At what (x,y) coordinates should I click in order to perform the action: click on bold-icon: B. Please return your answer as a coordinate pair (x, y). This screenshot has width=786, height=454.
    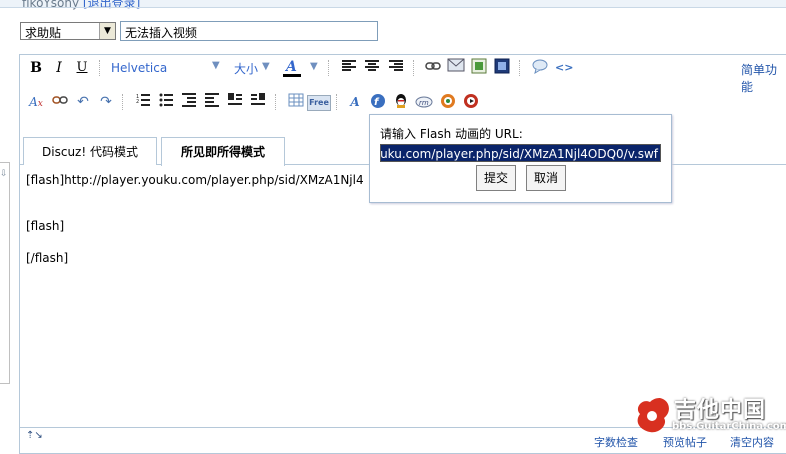
    Looking at the image, I should click on (36, 68).